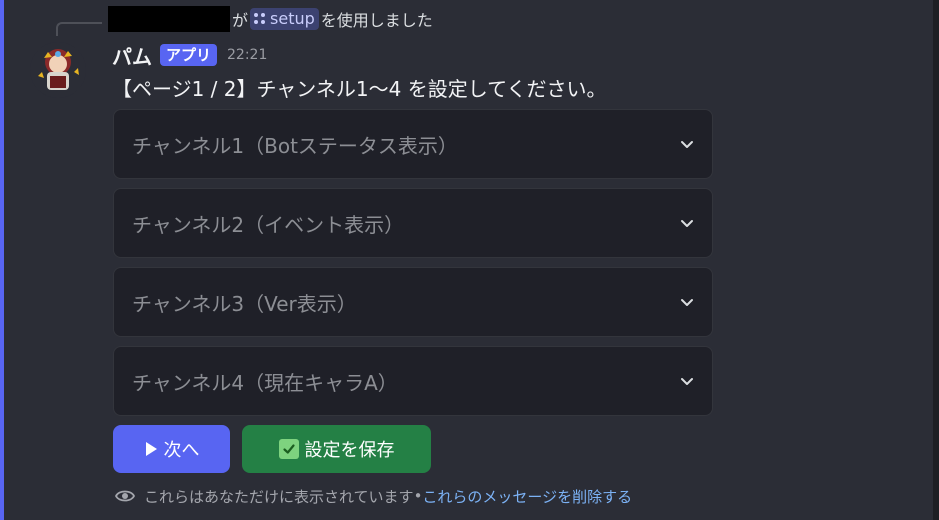 The width and height of the screenshot is (939, 520). I want to click on slash-command-icon, so click(260, 18).